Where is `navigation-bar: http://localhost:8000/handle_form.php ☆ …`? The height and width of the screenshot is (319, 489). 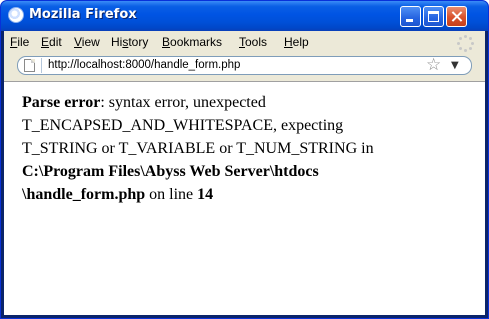
navigation-bar: http://localhost:8000/handle_form.php ☆ … is located at coordinates (244, 66).